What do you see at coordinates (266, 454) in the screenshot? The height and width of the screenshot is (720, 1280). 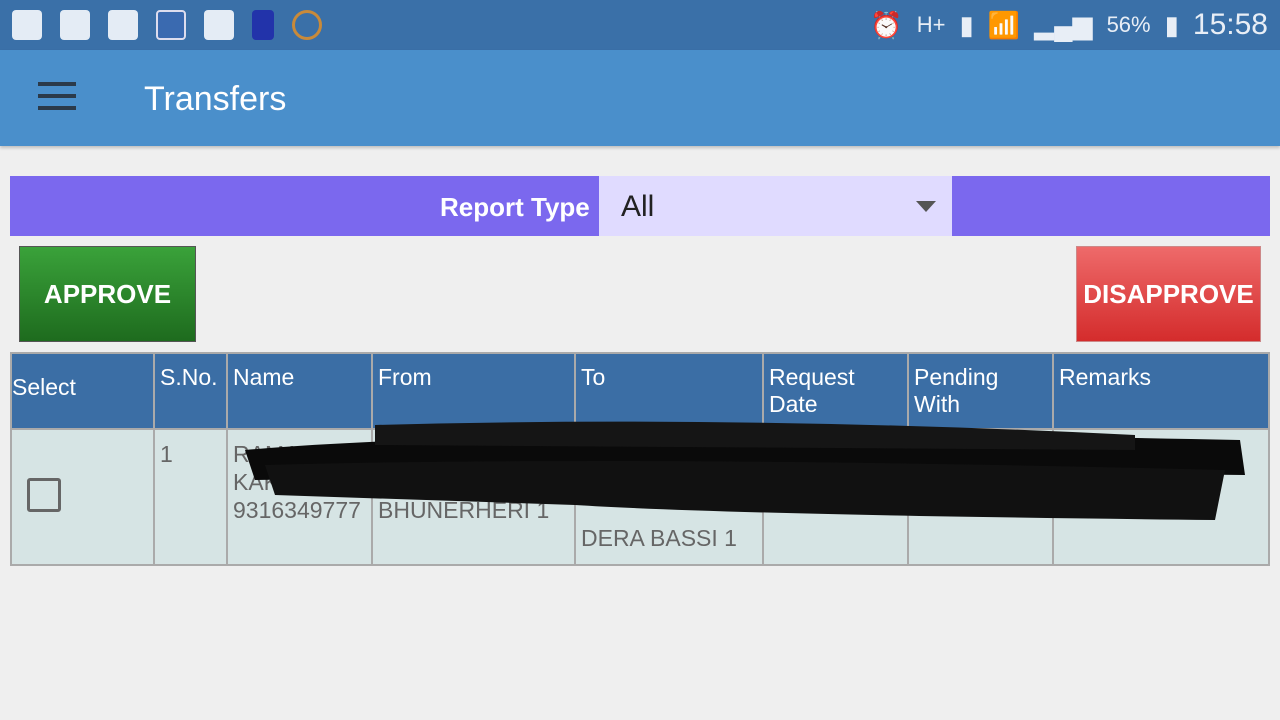 I see `name-line: RAMA` at bounding box center [266, 454].